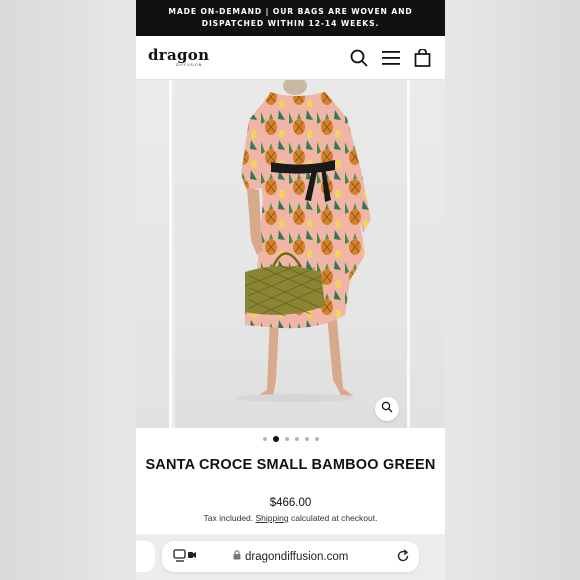 This screenshot has width=580, height=580. I want to click on cart-icon, so click(422, 57).